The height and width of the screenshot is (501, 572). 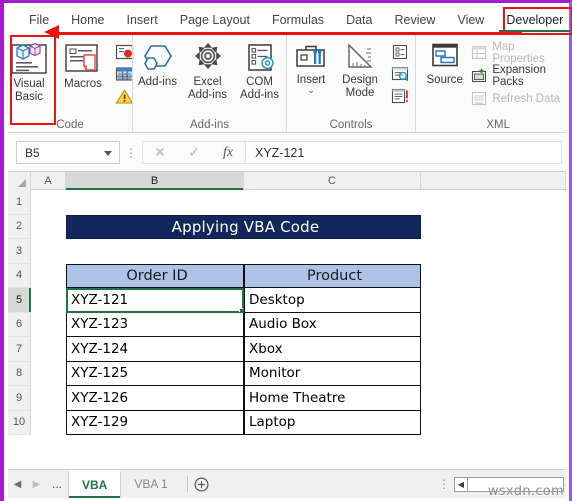 What do you see at coordinates (48, 227) in the screenshot?
I see `cell-a2` at bounding box center [48, 227].